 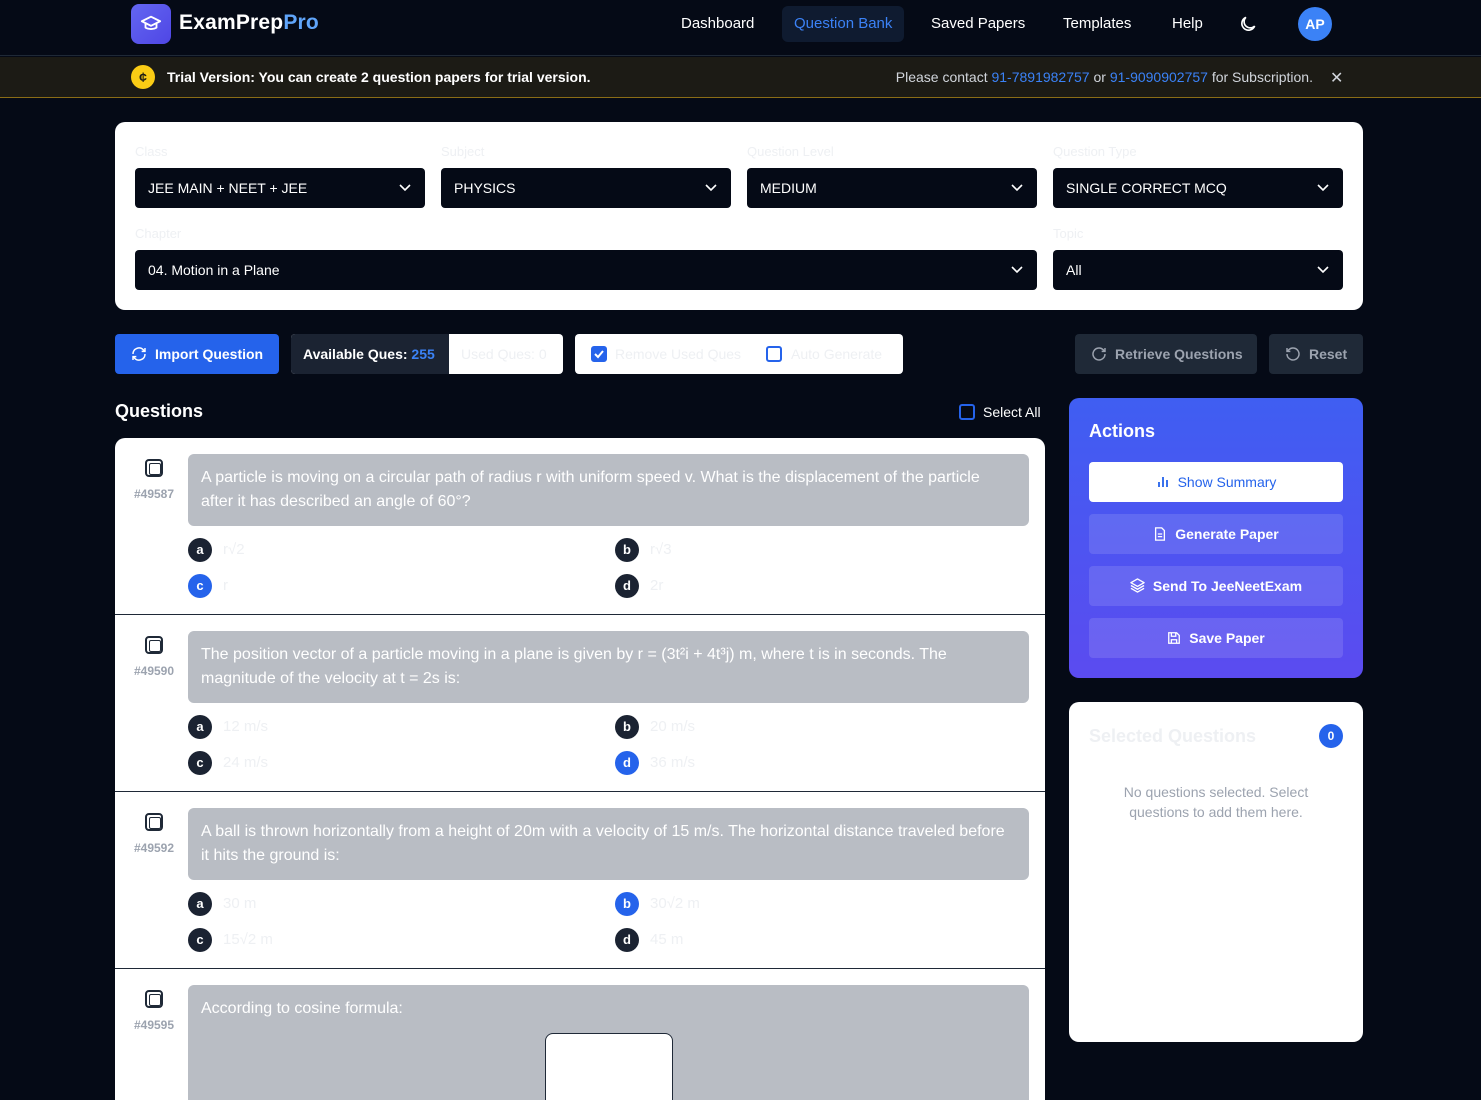 What do you see at coordinates (657, 585) in the screenshot?
I see `option-text: 2r` at bounding box center [657, 585].